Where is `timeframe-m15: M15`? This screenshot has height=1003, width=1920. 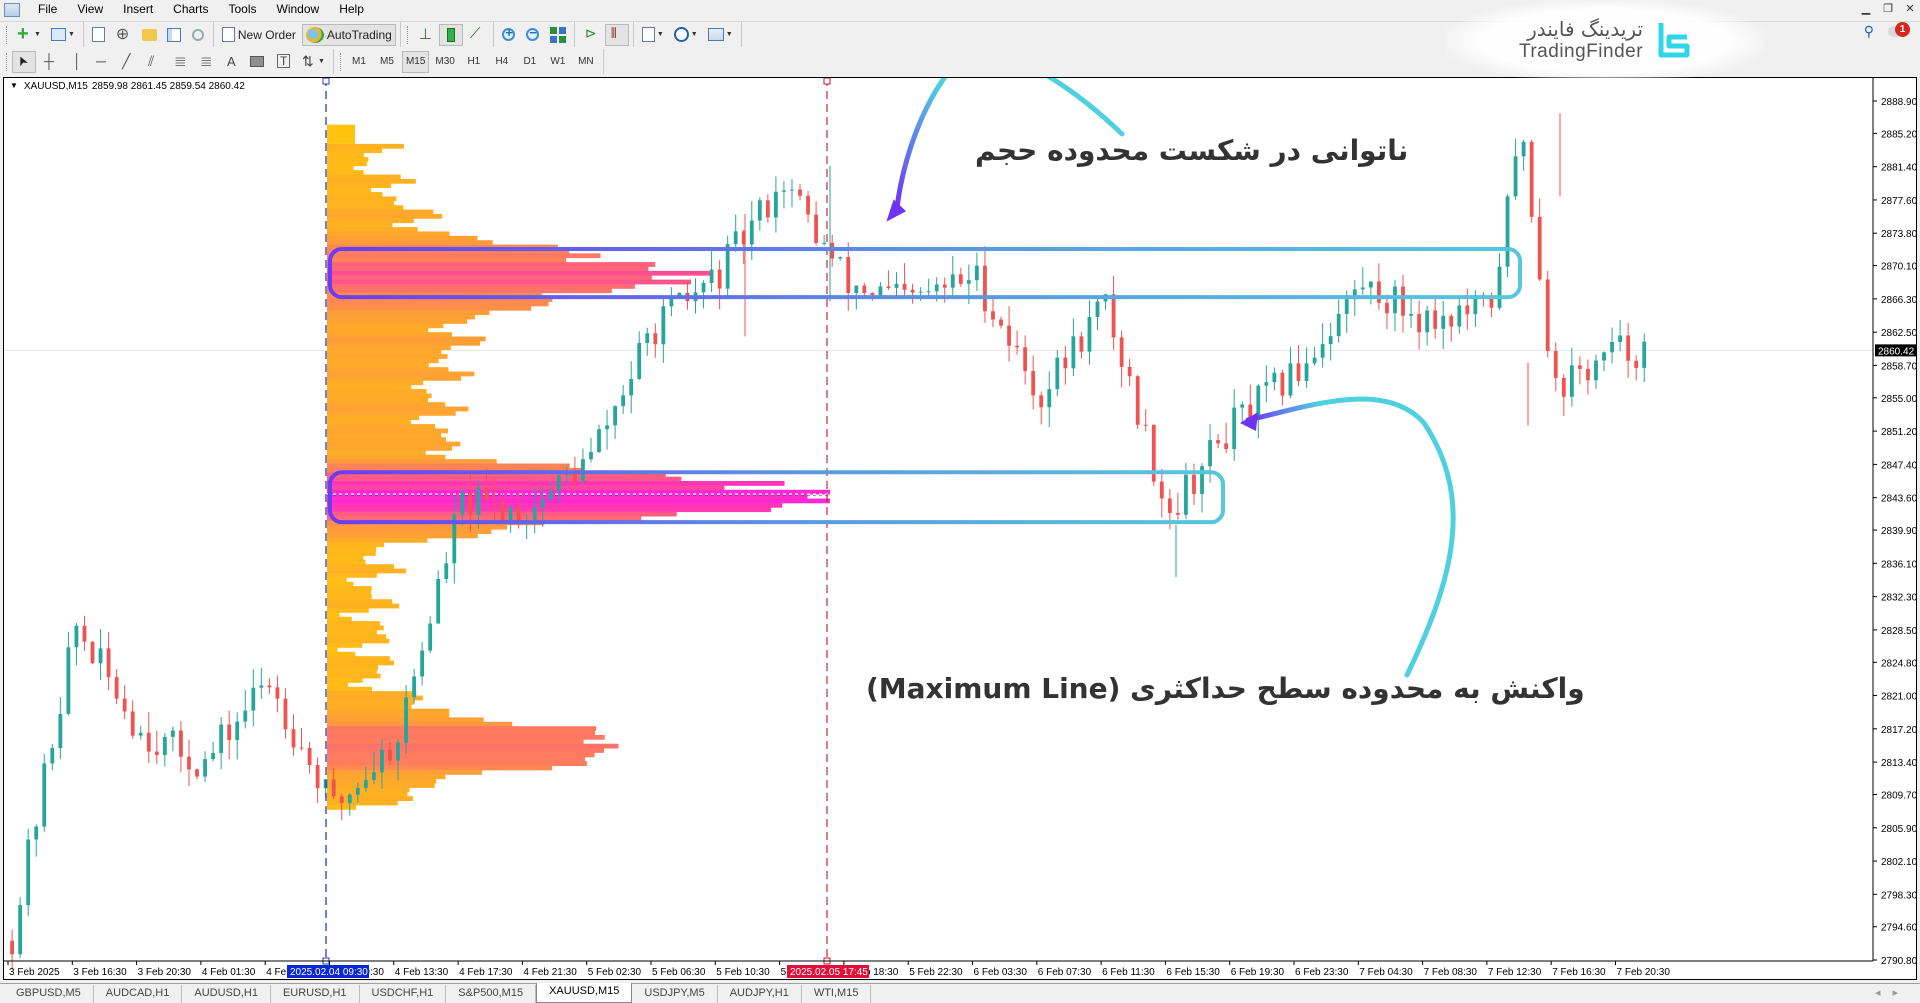
timeframe-m15: M15 is located at coordinates (415, 61).